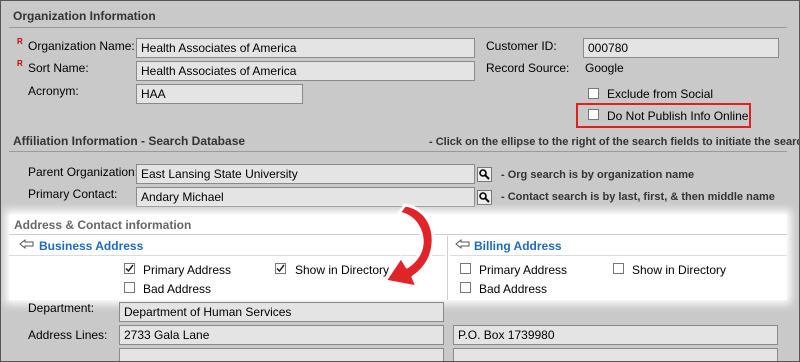 The width and height of the screenshot is (800, 362). What do you see at coordinates (521, 46) in the screenshot?
I see `customer-id-label: Customer ID:` at bounding box center [521, 46].